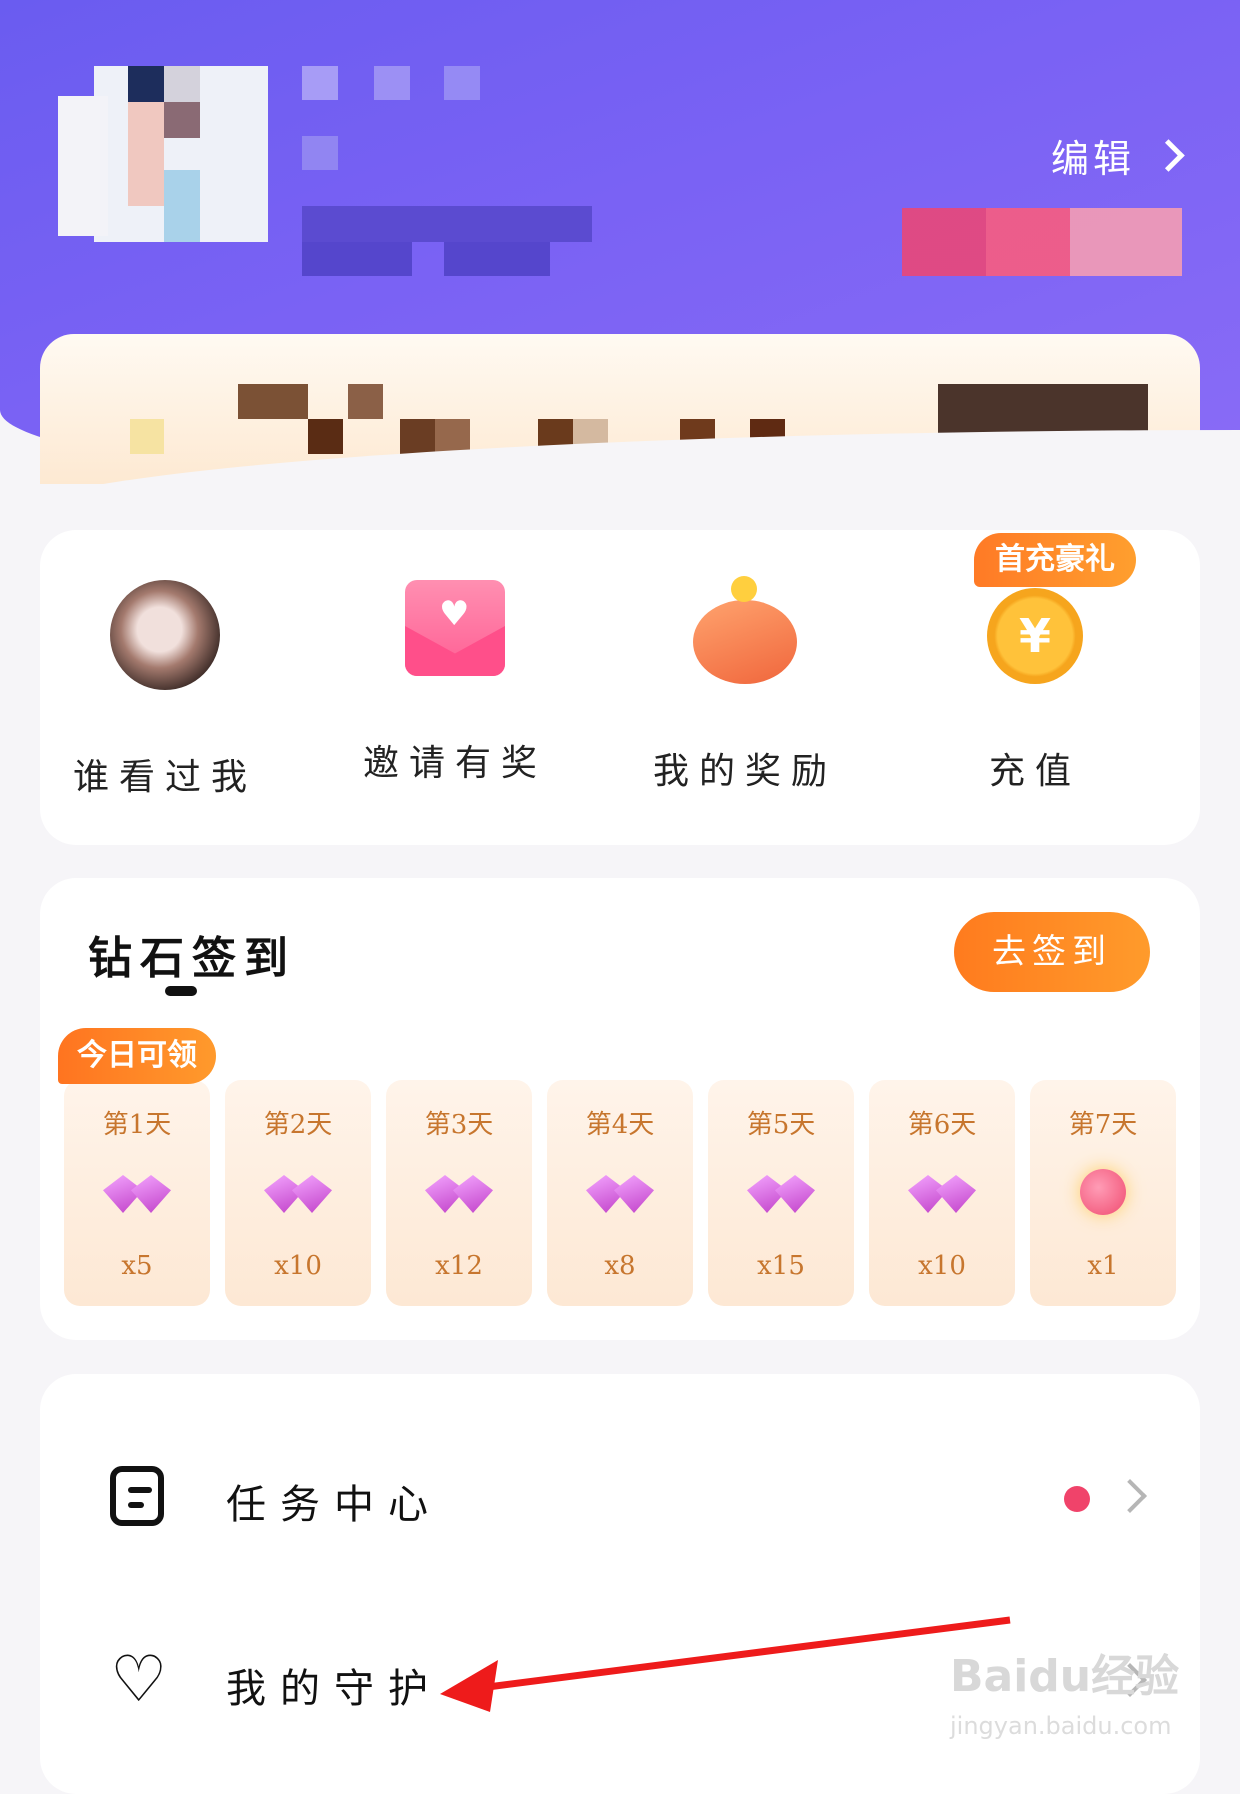  Describe the element at coordinates (1061, 1726) in the screenshot. I see `baidu-watermark-url: jingyan.baidu.com` at that location.